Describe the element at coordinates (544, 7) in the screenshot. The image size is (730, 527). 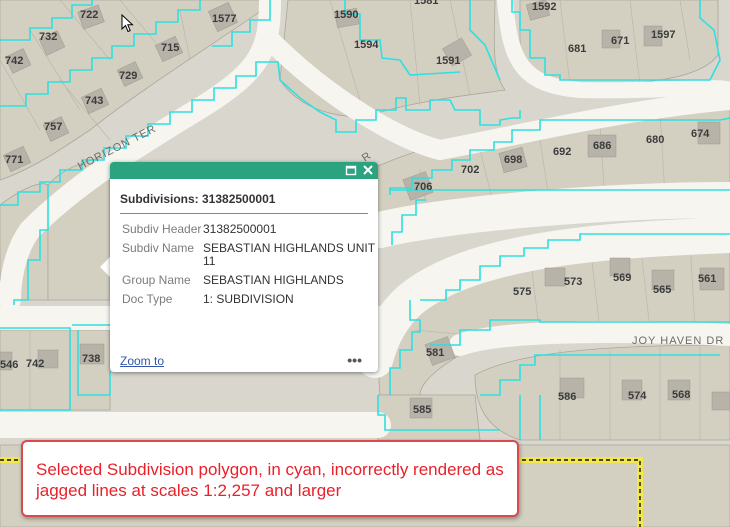
I see `lot-number-label: 1592` at that location.